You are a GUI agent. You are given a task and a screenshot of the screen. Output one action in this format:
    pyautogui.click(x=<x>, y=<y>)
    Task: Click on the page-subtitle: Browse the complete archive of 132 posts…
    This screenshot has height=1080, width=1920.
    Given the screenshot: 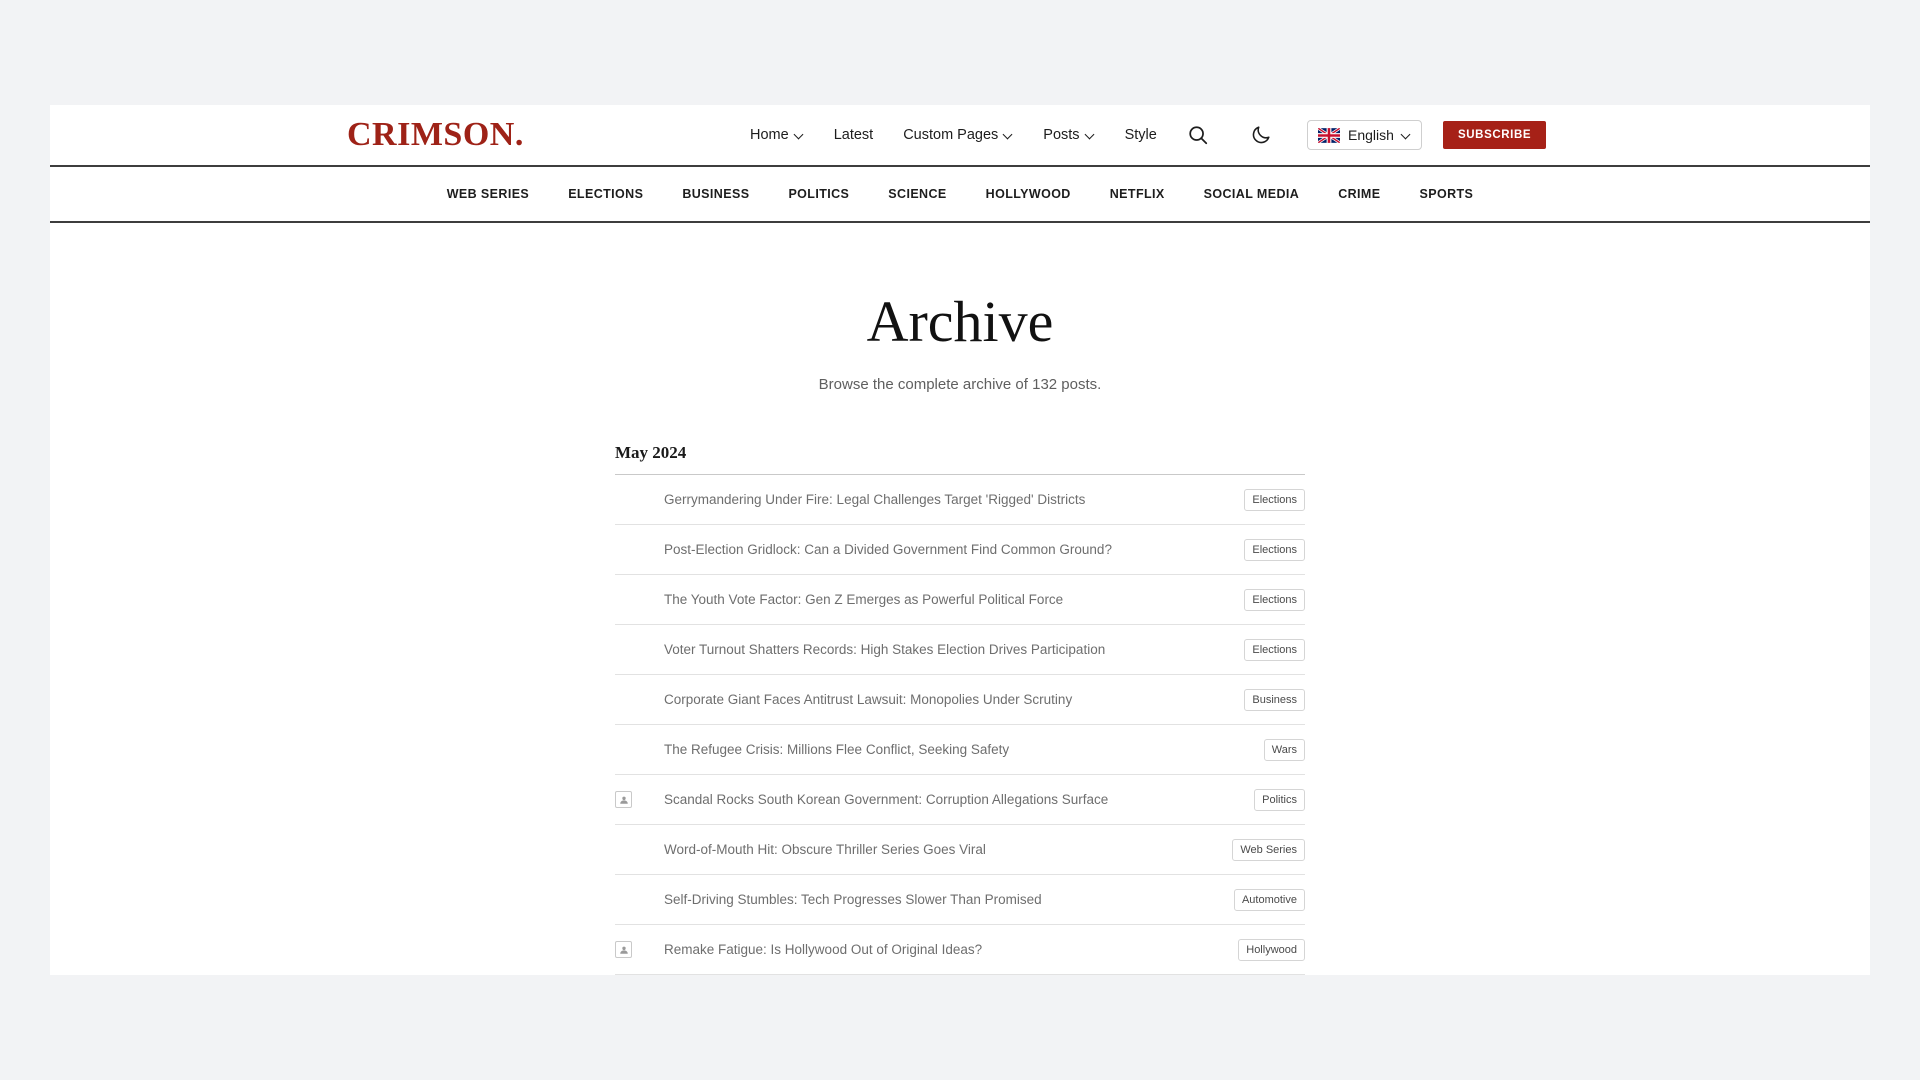 What is the action you would take?
    pyautogui.click(x=960, y=384)
    